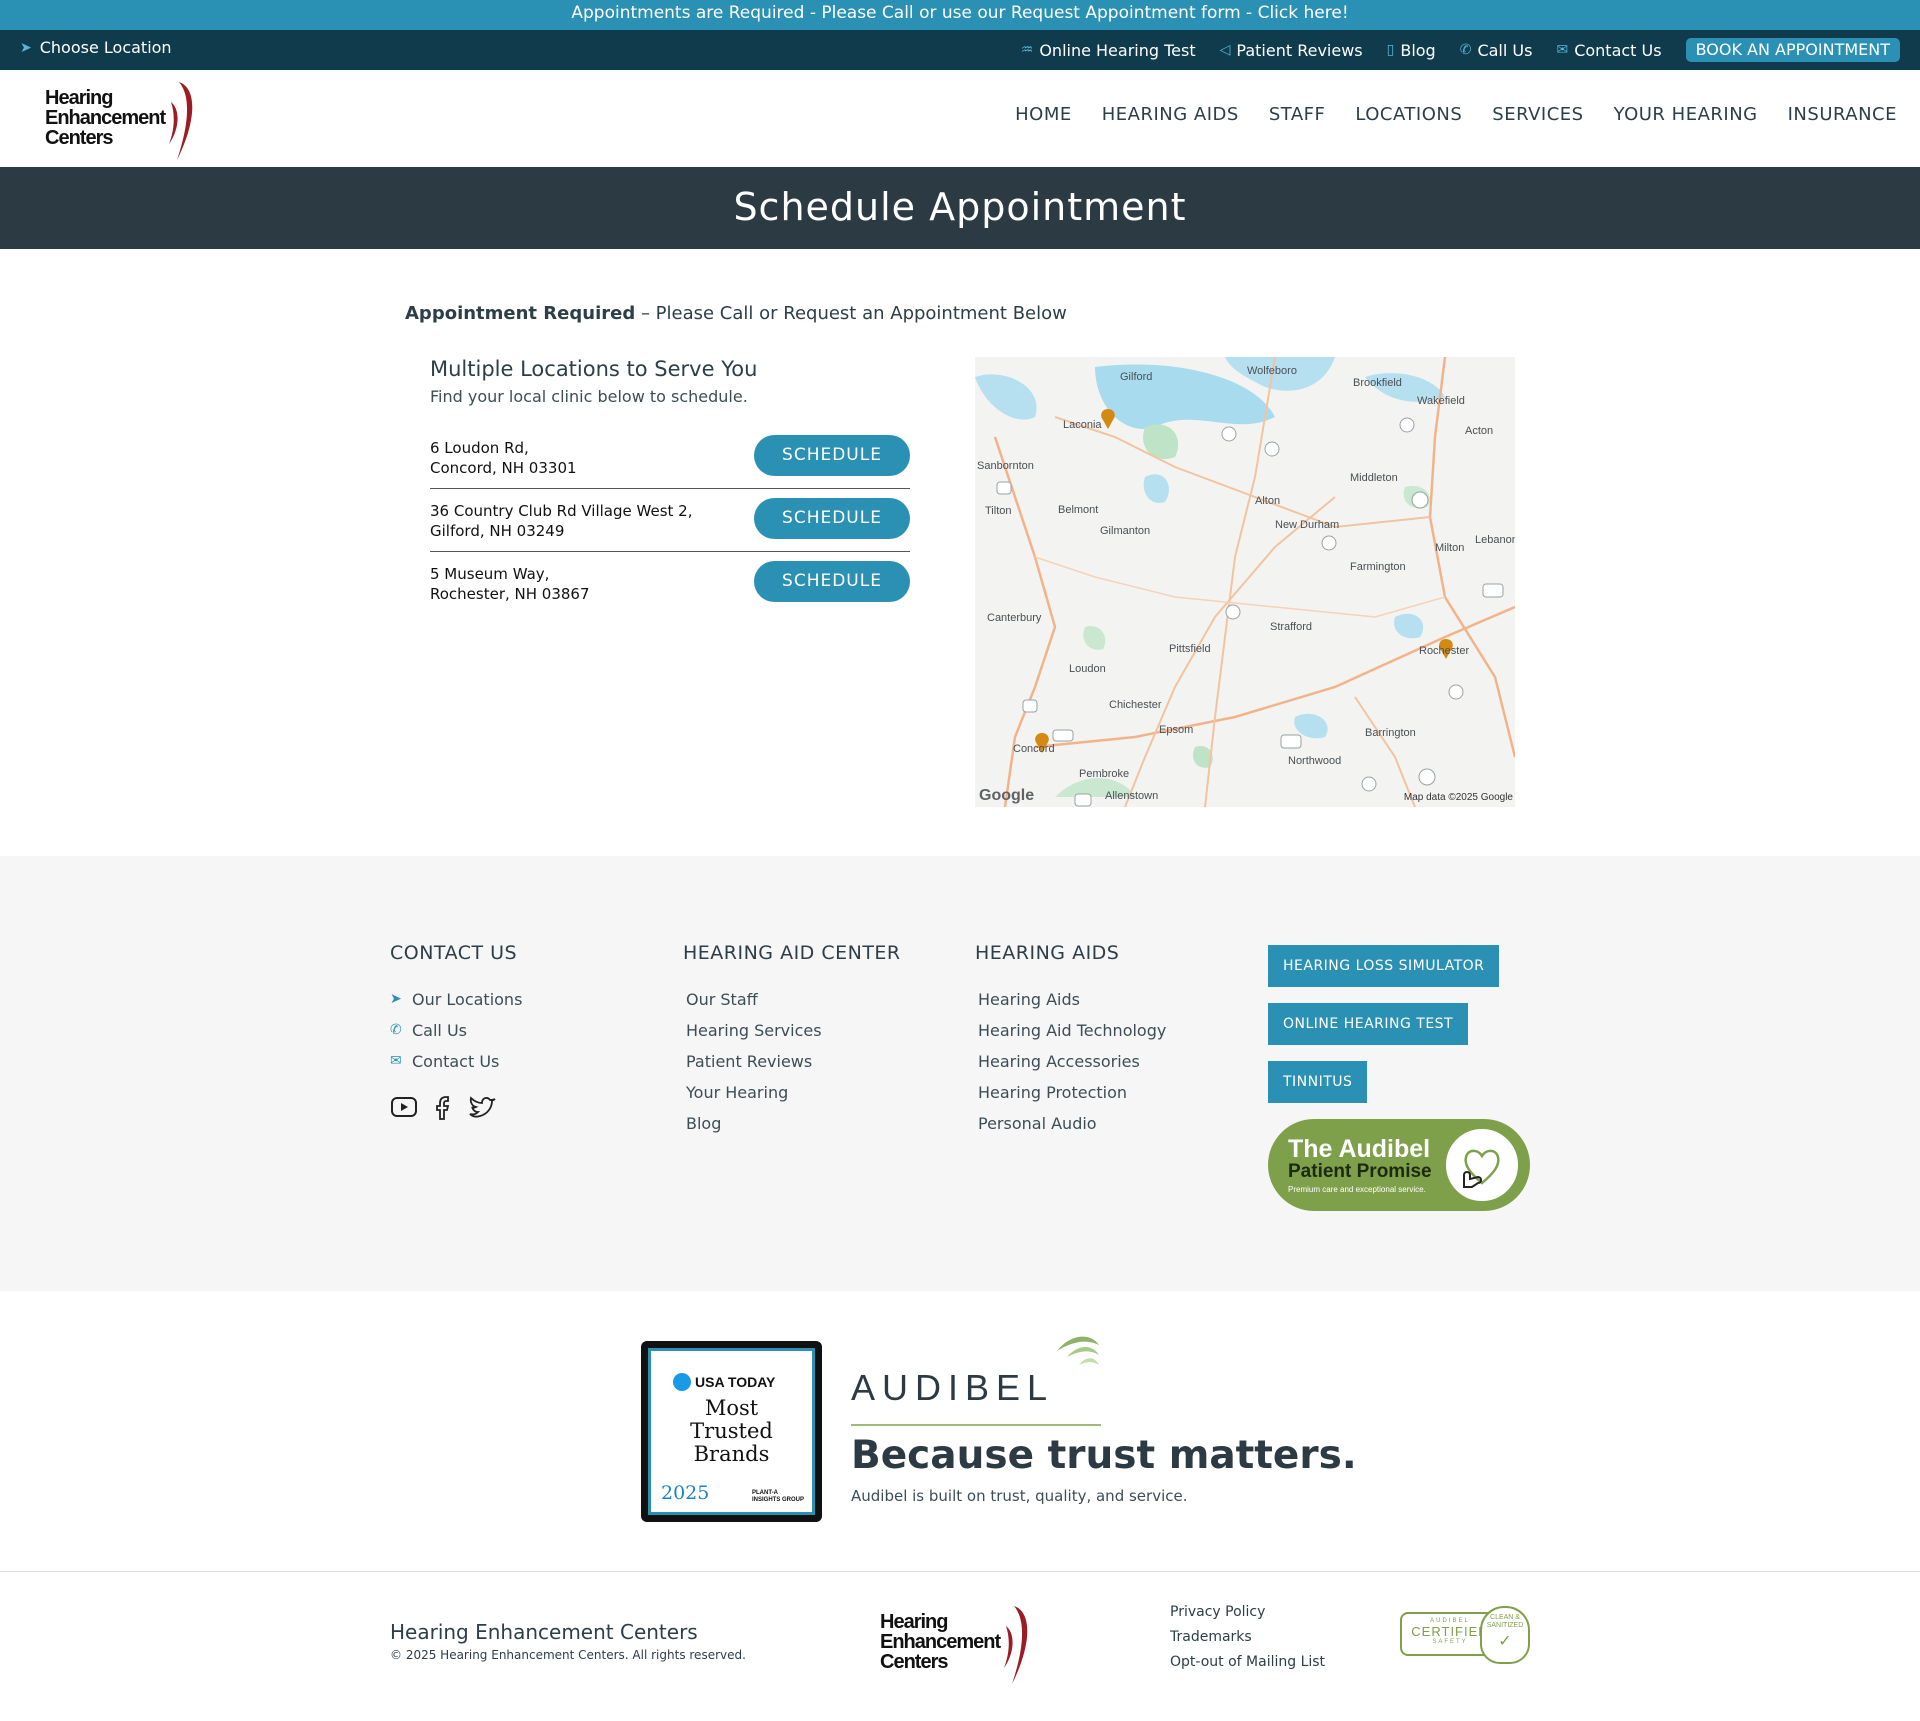  I want to click on footer-logo: Hearing Enhancement Centers, so click(960, 1645).